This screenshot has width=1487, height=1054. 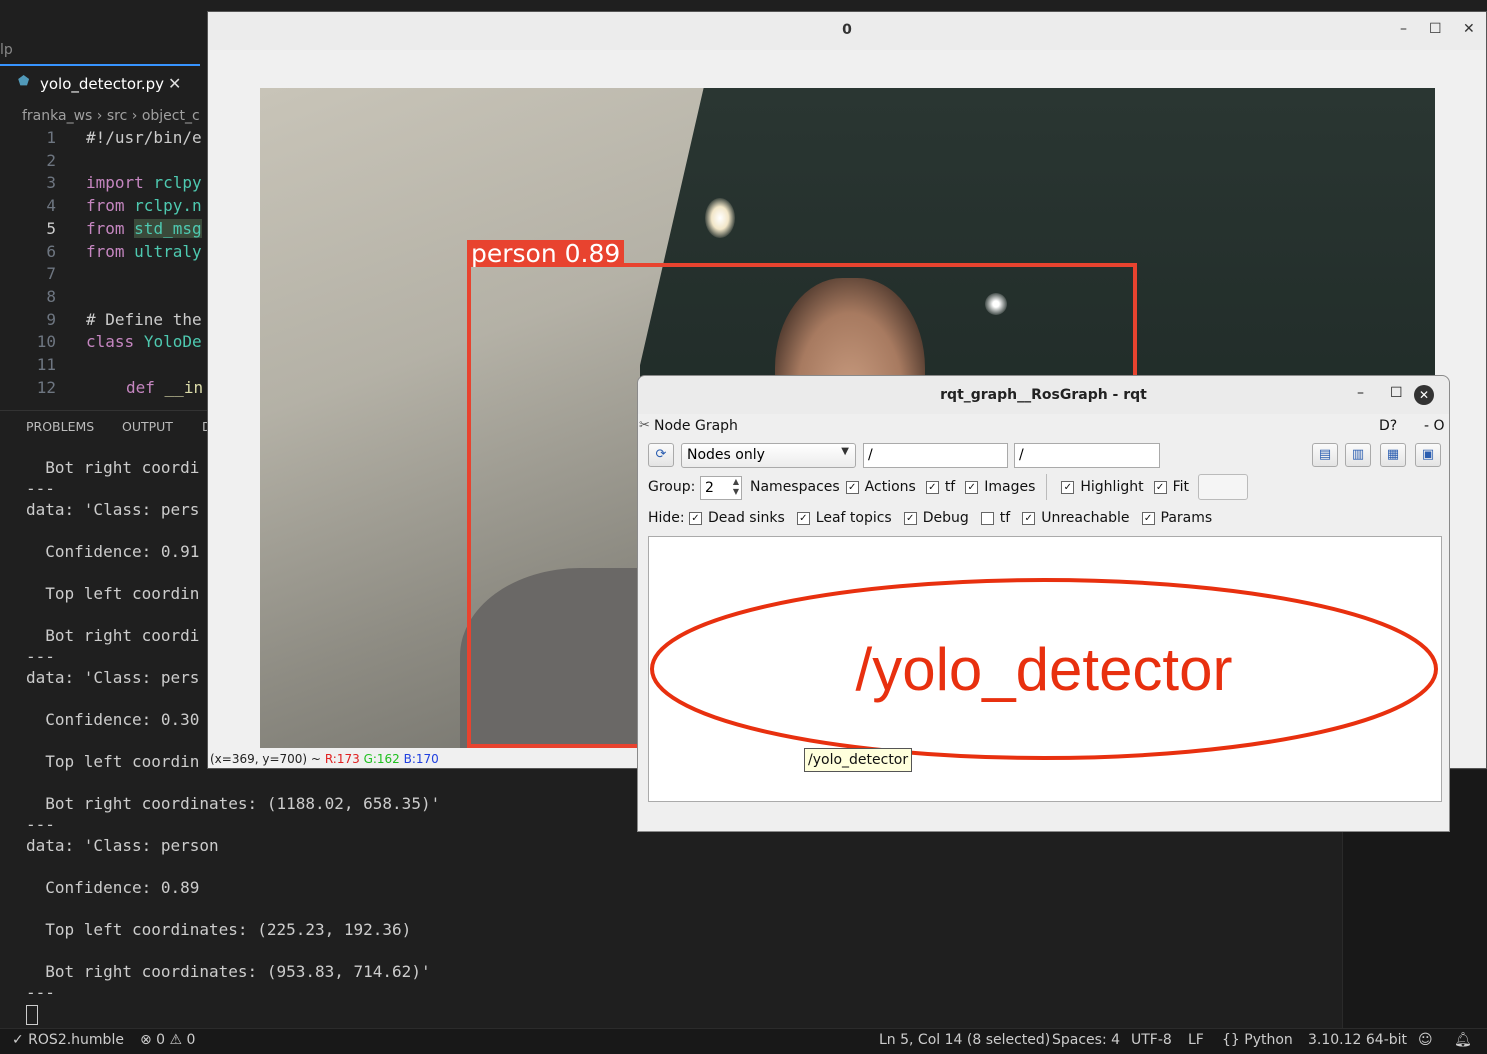 I want to click on code-line: 2, so click(x=105, y=162).